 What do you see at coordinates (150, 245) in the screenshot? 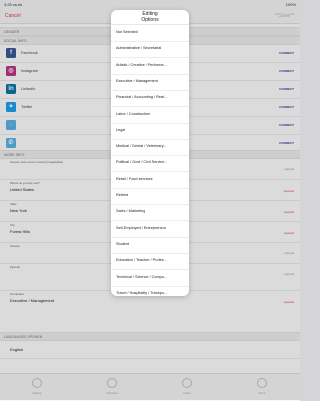
I see `picker-option: Student` at bounding box center [150, 245].